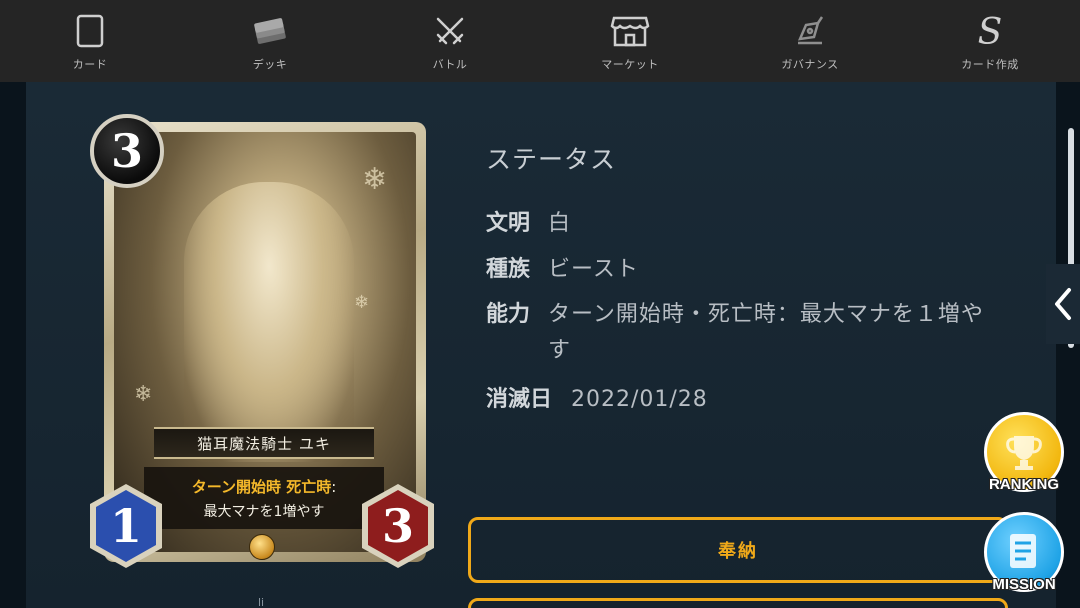 This screenshot has width=1080, height=608. I want to click on nav-item-battle: バトル, so click(450, 41).